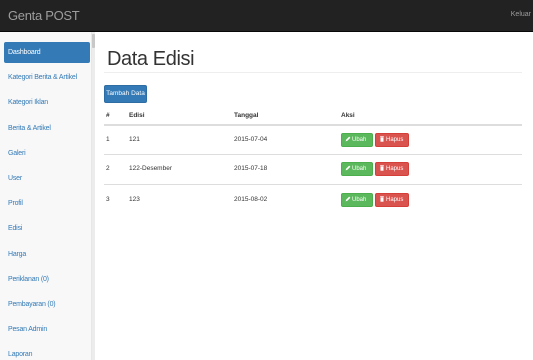  What do you see at coordinates (47, 304) in the screenshot?
I see `sidebar-item-pembayaran: Pembayaran (0)` at bounding box center [47, 304].